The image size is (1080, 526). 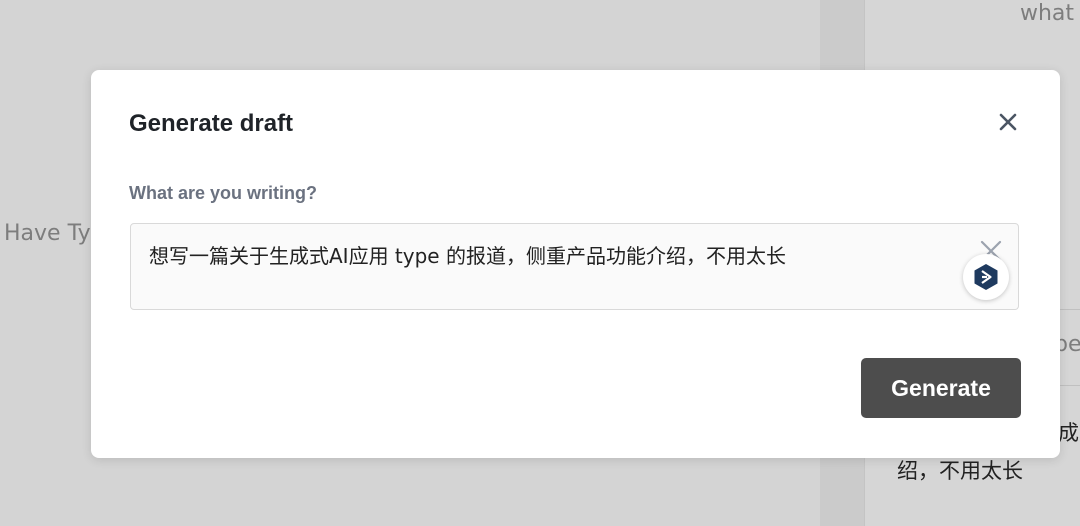 I want to click on generate-button: Generate, so click(x=941, y=388).